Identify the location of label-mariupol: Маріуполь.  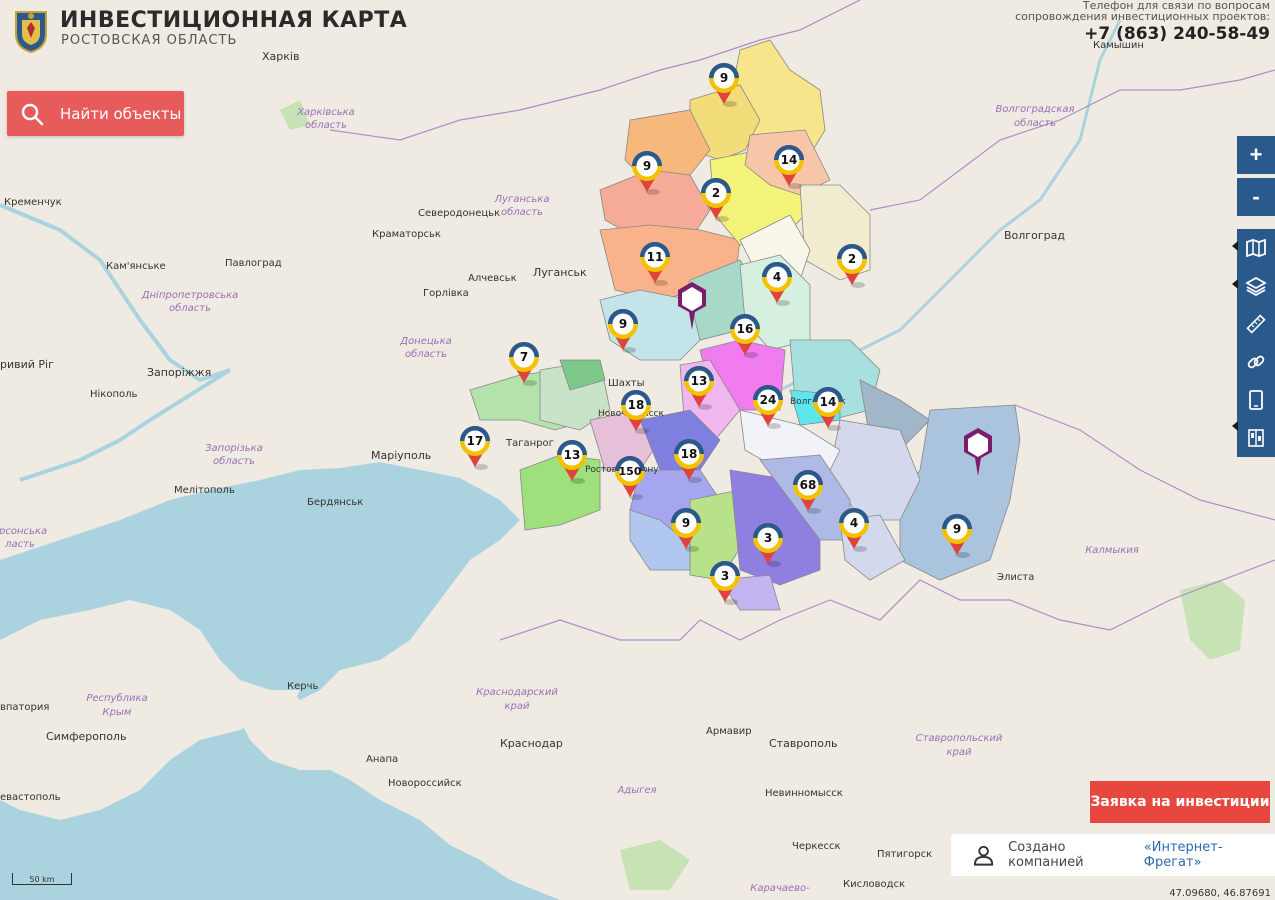
(401, 455).